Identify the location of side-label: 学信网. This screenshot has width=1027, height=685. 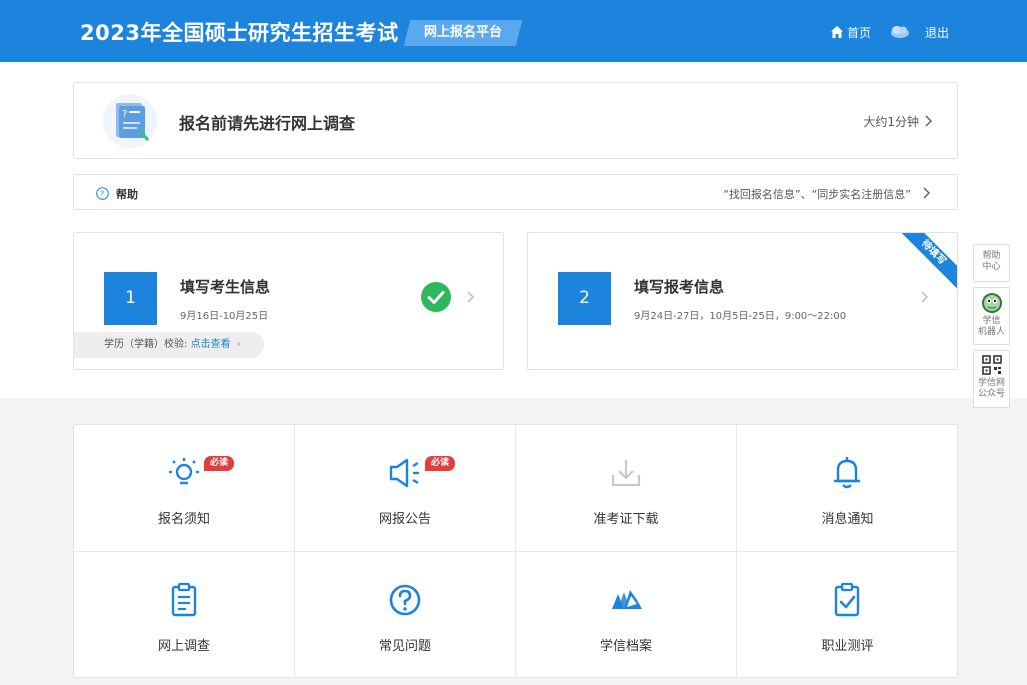
(991, 383).